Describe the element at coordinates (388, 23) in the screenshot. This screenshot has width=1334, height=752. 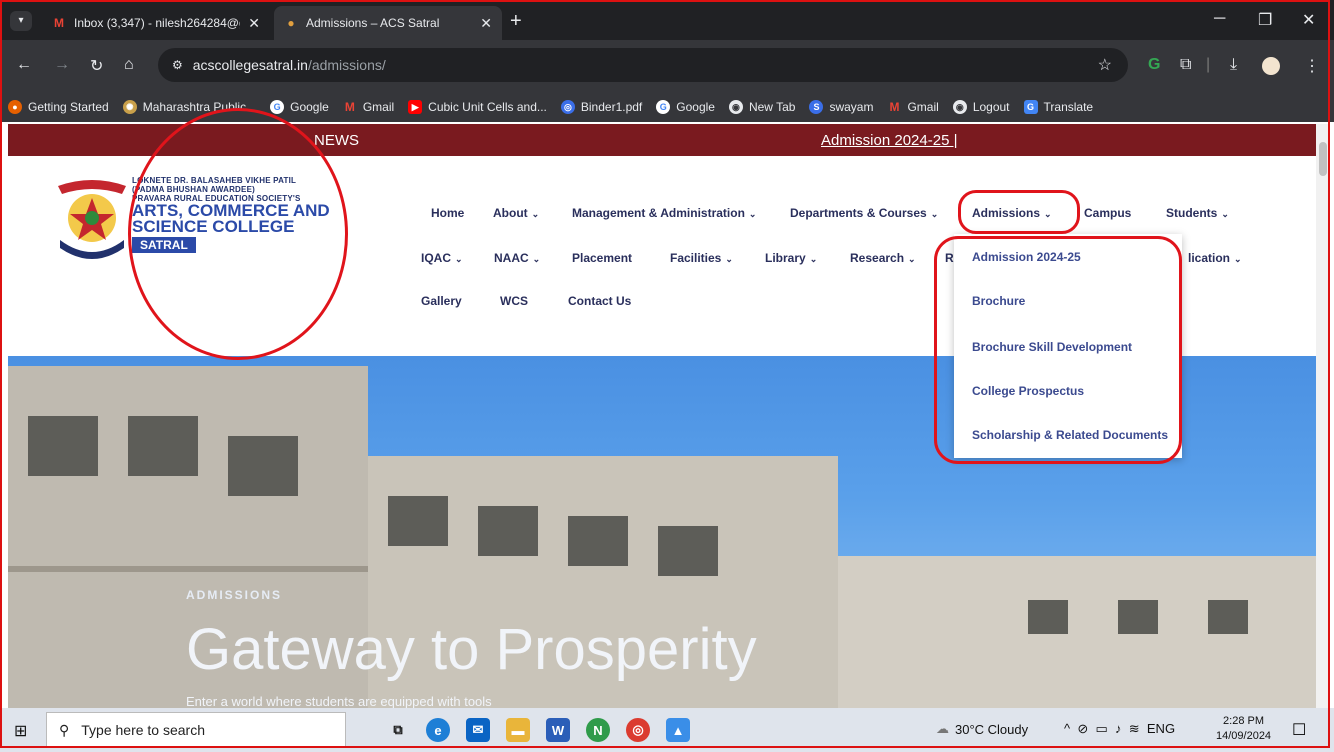
I see `tab-admissions: ● Admissions – ACS Satral ✕` at that location.